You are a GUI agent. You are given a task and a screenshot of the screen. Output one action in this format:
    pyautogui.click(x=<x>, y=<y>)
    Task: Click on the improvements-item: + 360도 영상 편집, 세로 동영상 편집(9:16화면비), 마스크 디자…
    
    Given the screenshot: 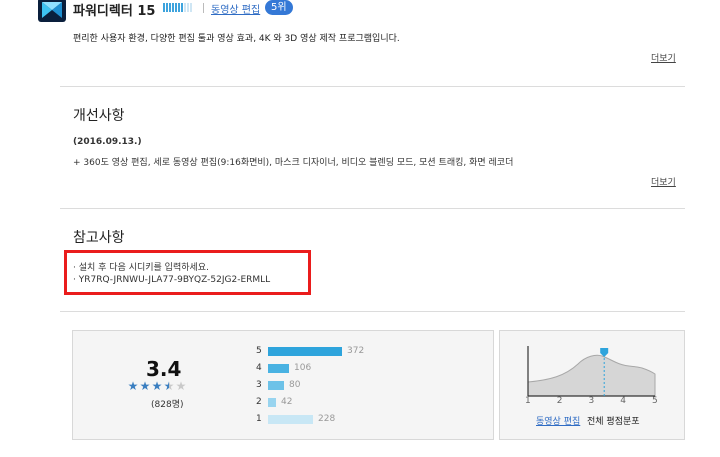 What is the action you would take?
    pyautogui.click(x=293, y=163)
    